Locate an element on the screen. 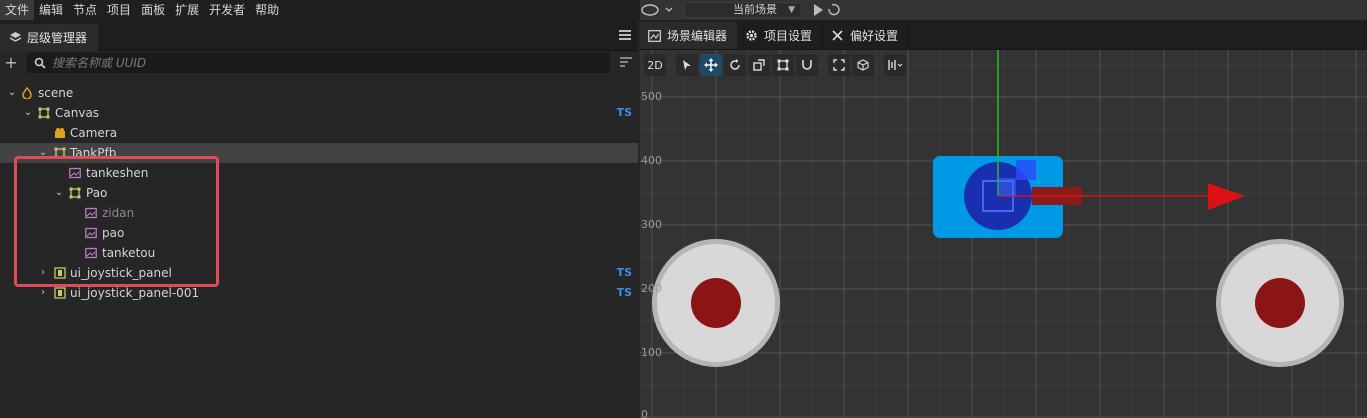 Image resolution: width=1367 pixels, height=418 pixels. tab-preferences: 偏好设置 is located at coordinates (866, 35).